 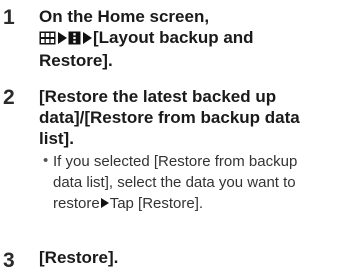 What do you see at coordinates (9, 17) in the screenshot?
I see `step-number: 1` at bounding box center [9, 17].